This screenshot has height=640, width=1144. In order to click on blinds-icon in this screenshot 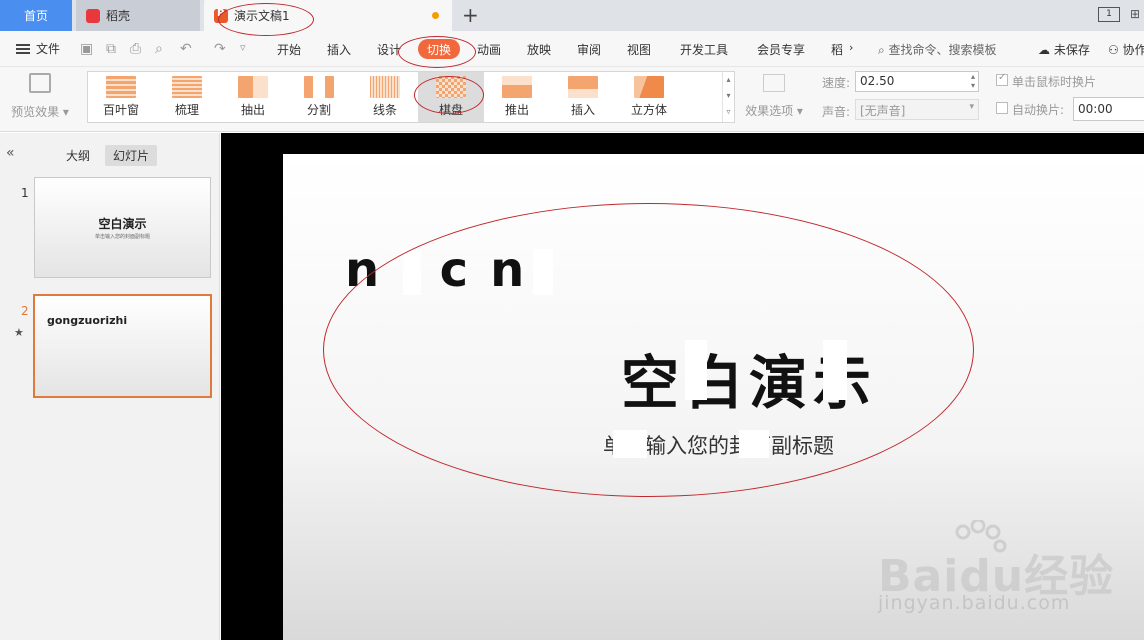, I will do `click(121, 87)`.